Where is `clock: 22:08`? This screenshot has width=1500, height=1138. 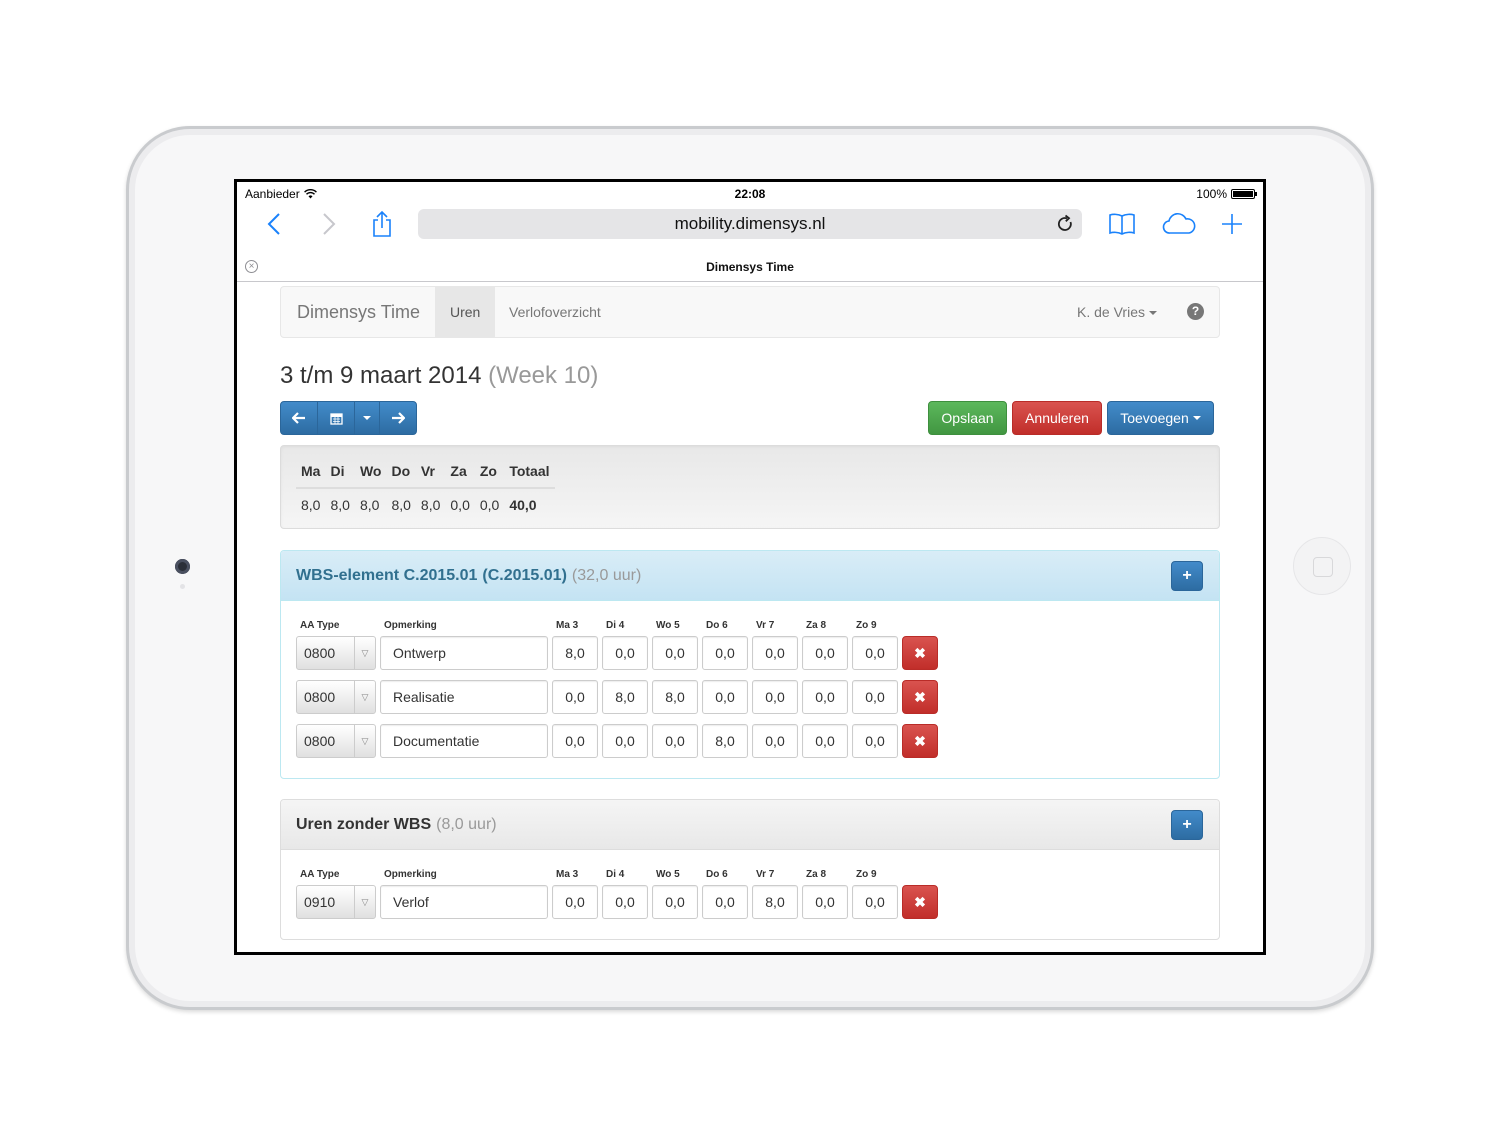 clock: 22:08 is located at coordinates (750, 194).